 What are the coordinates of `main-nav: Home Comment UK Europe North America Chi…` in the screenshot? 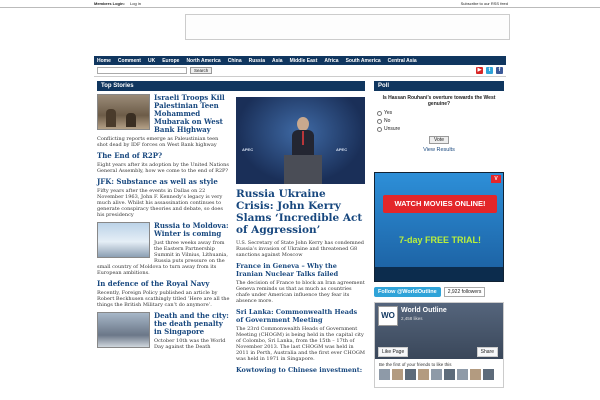 It's located at (300, 60).